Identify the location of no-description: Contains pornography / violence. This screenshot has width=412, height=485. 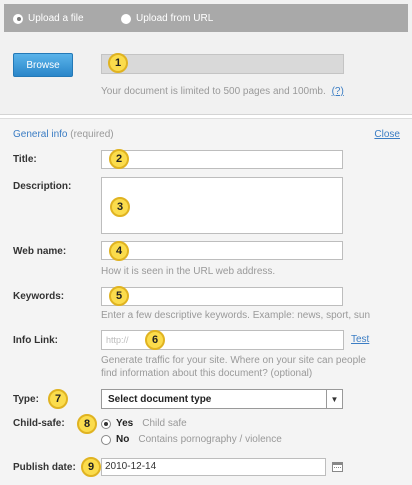
(210, 439).